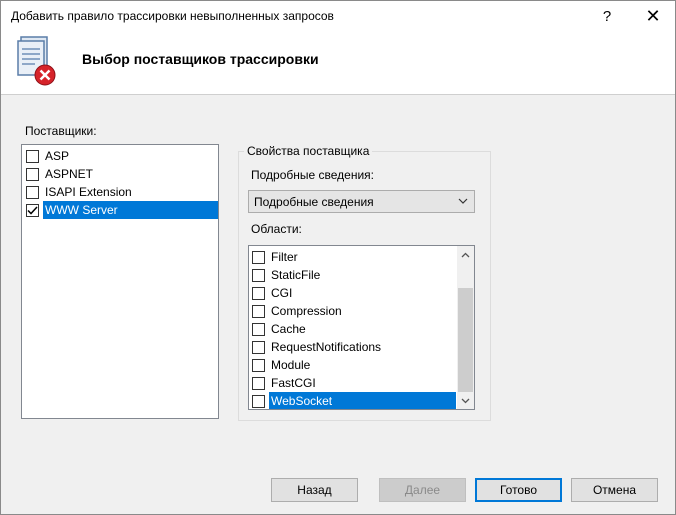 The width and height of the screenshot is (676, 515). Describe the element at coordinates (36, 61) in the screenshot. I see `trace-rule-error-icon` at that location.